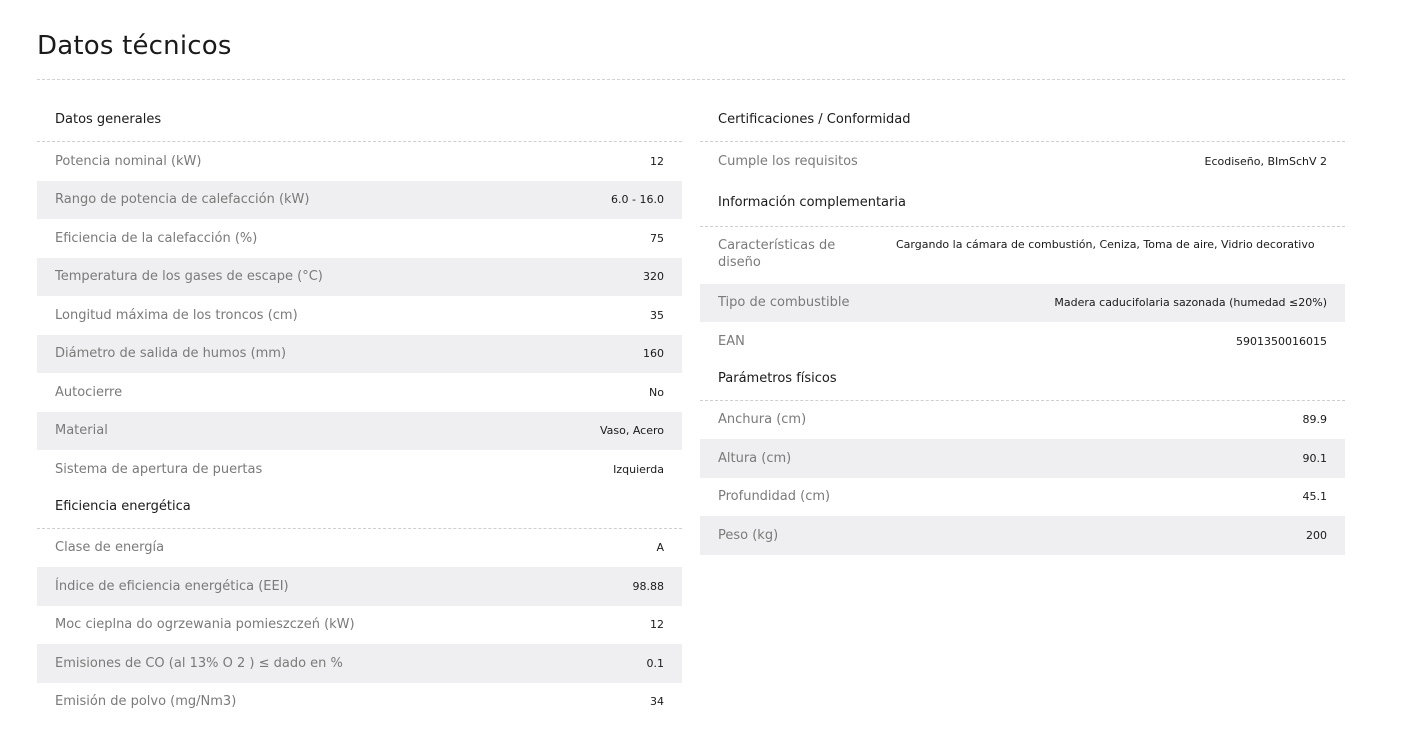  What do you see at coordinates (656, 392) in the screenshot?
I see `spec-value: No` at bounding box center [656, 392].